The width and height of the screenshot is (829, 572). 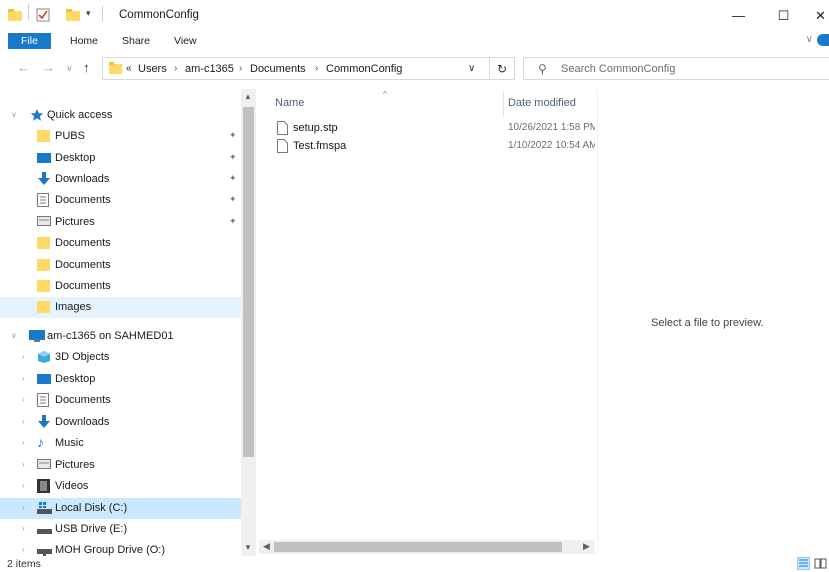 I want to click on item-count: 2 items, so click(x=24, y=564).